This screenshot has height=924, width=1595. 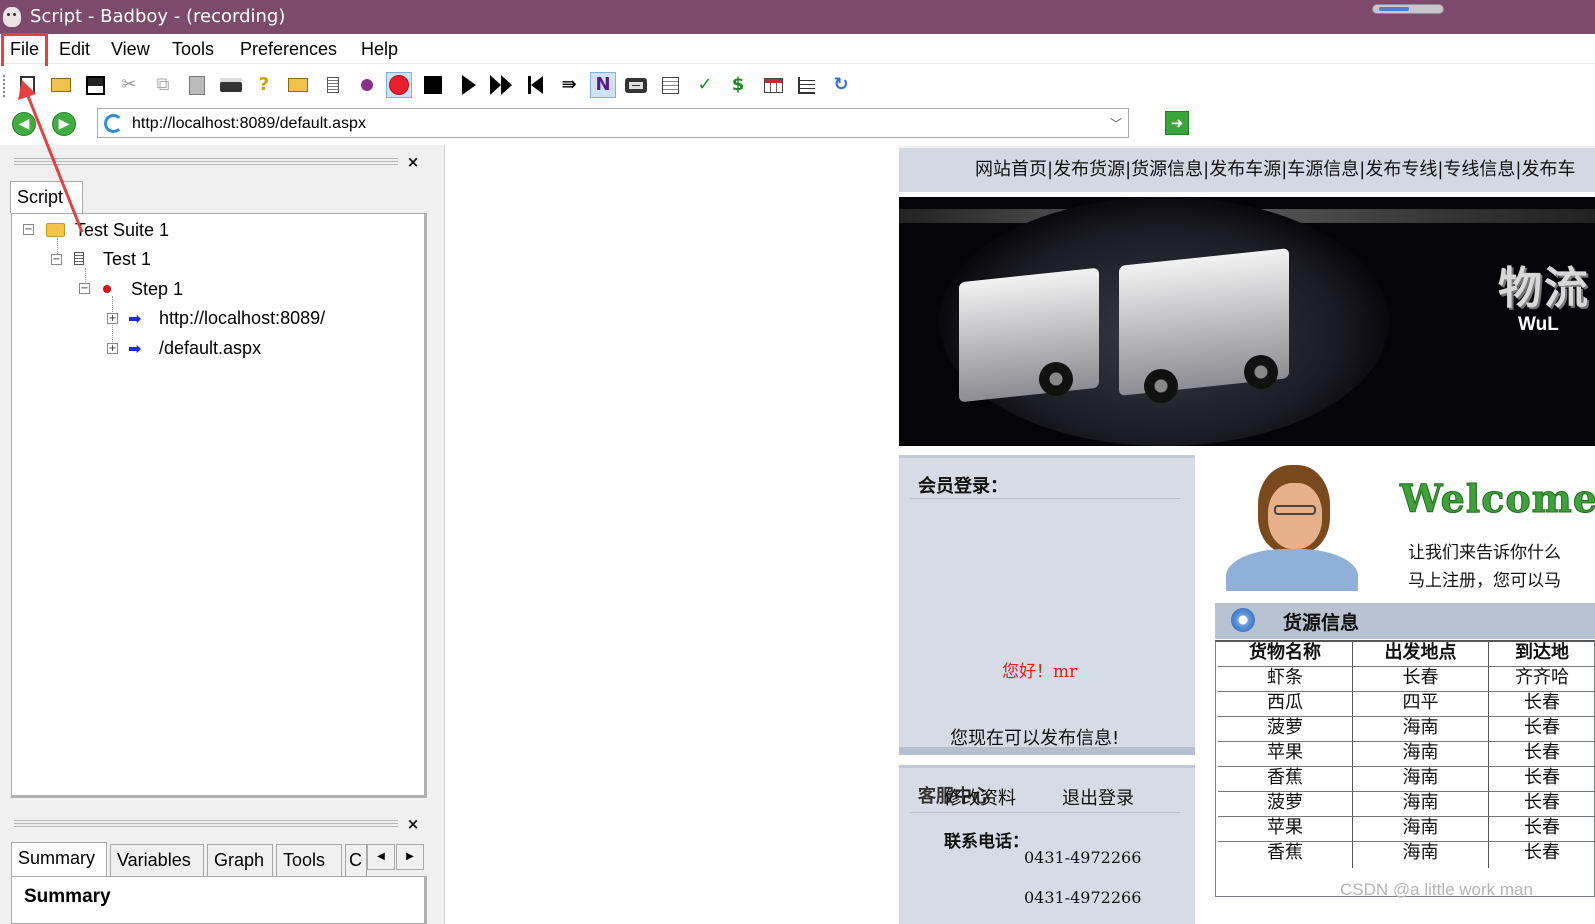 I want to click on toolbar-grip, so click(x=4, y=86).